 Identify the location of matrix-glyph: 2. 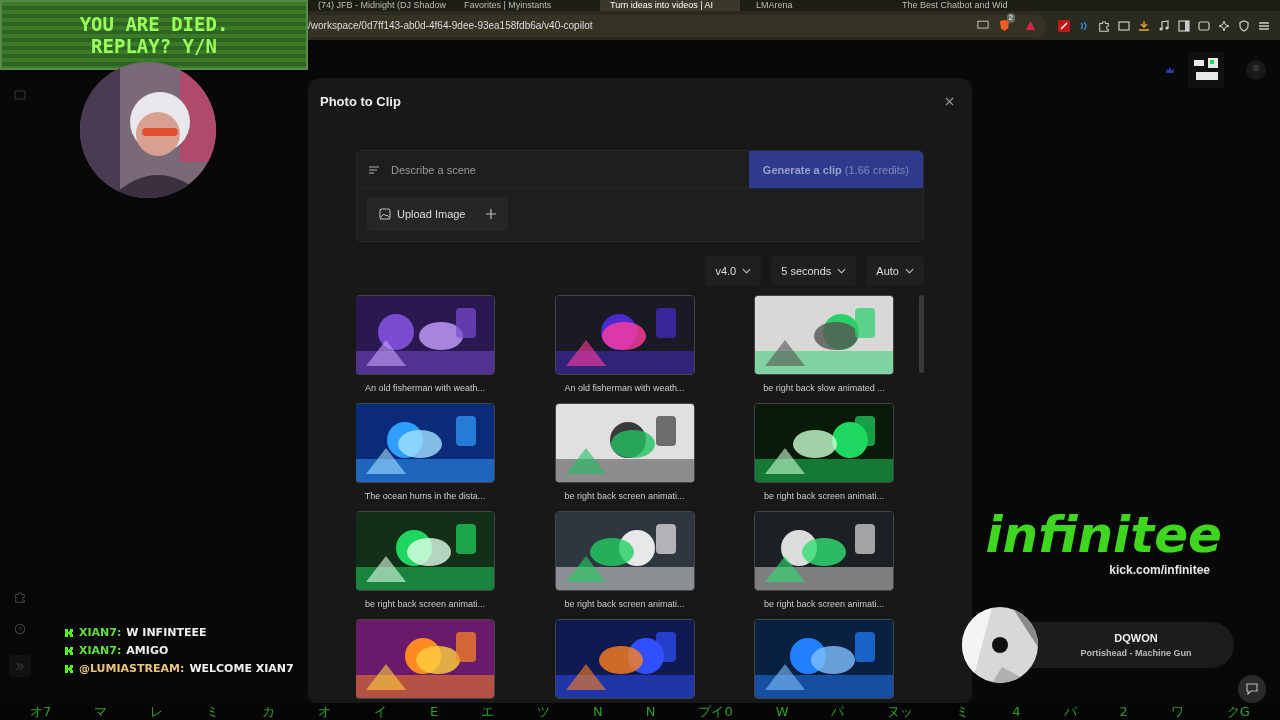
(1123, 711).